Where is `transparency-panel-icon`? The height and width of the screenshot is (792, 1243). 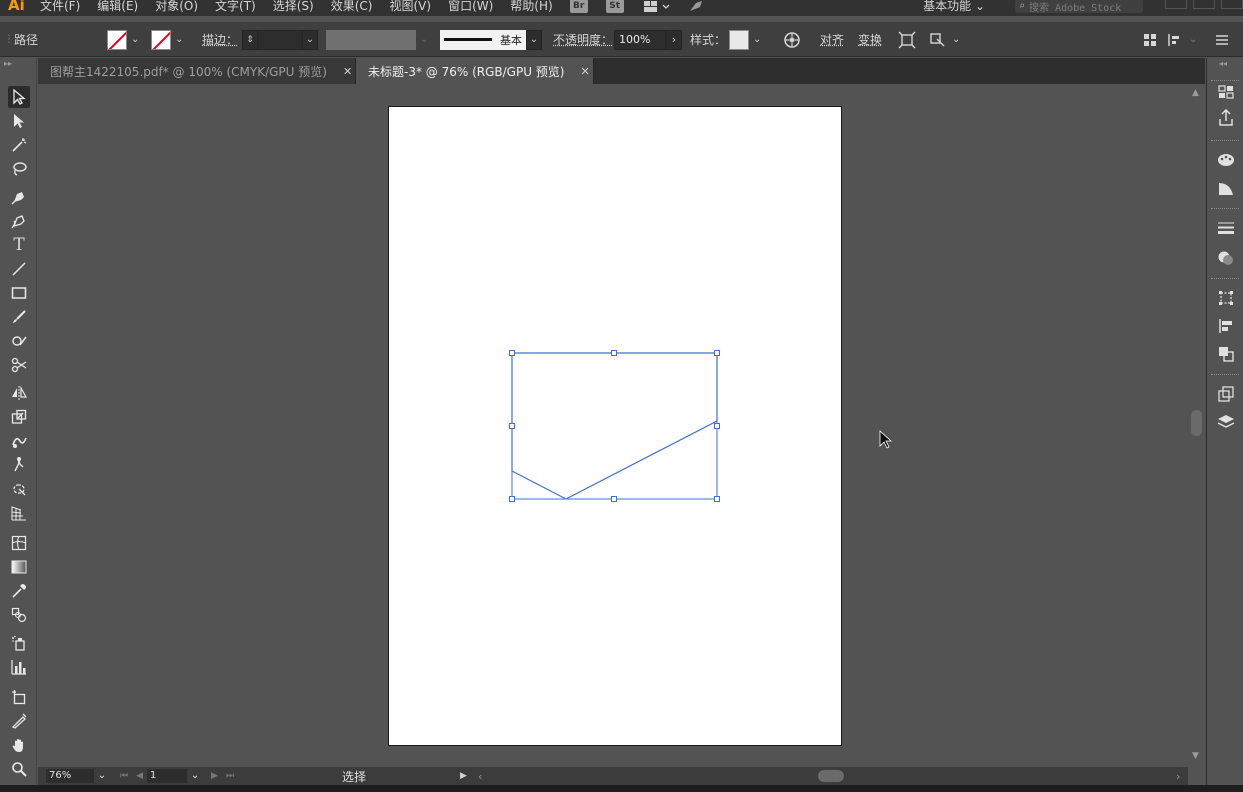
transparency-panel-icon is located at coordinates (1226, 258).